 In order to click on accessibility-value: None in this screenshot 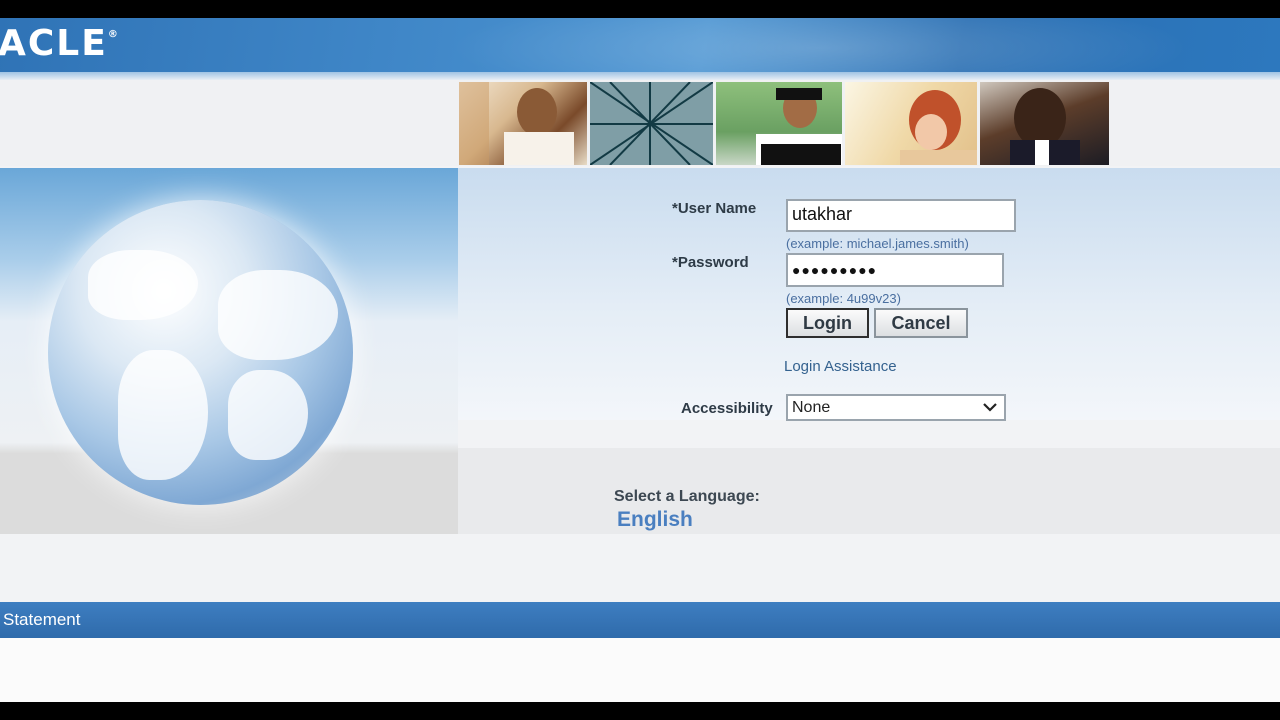, I will do `click(811, 407)`.